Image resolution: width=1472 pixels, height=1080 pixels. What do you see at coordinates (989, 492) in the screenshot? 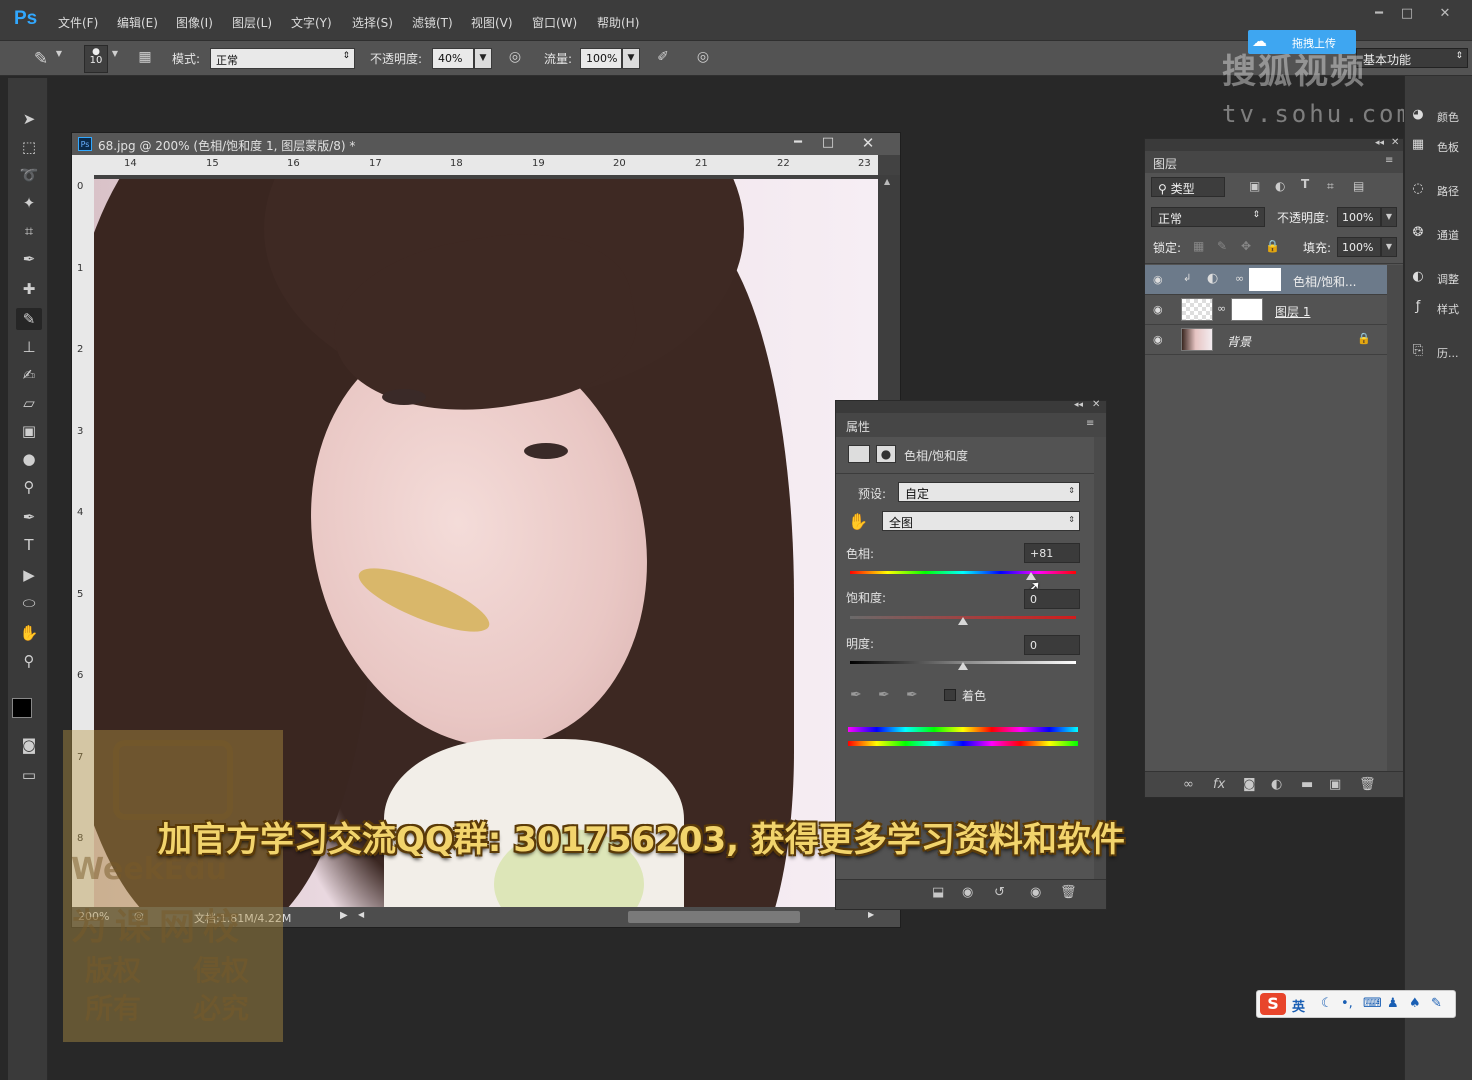
I see `preset-select: 自定 ⇕` at bounding box center [989, 492].